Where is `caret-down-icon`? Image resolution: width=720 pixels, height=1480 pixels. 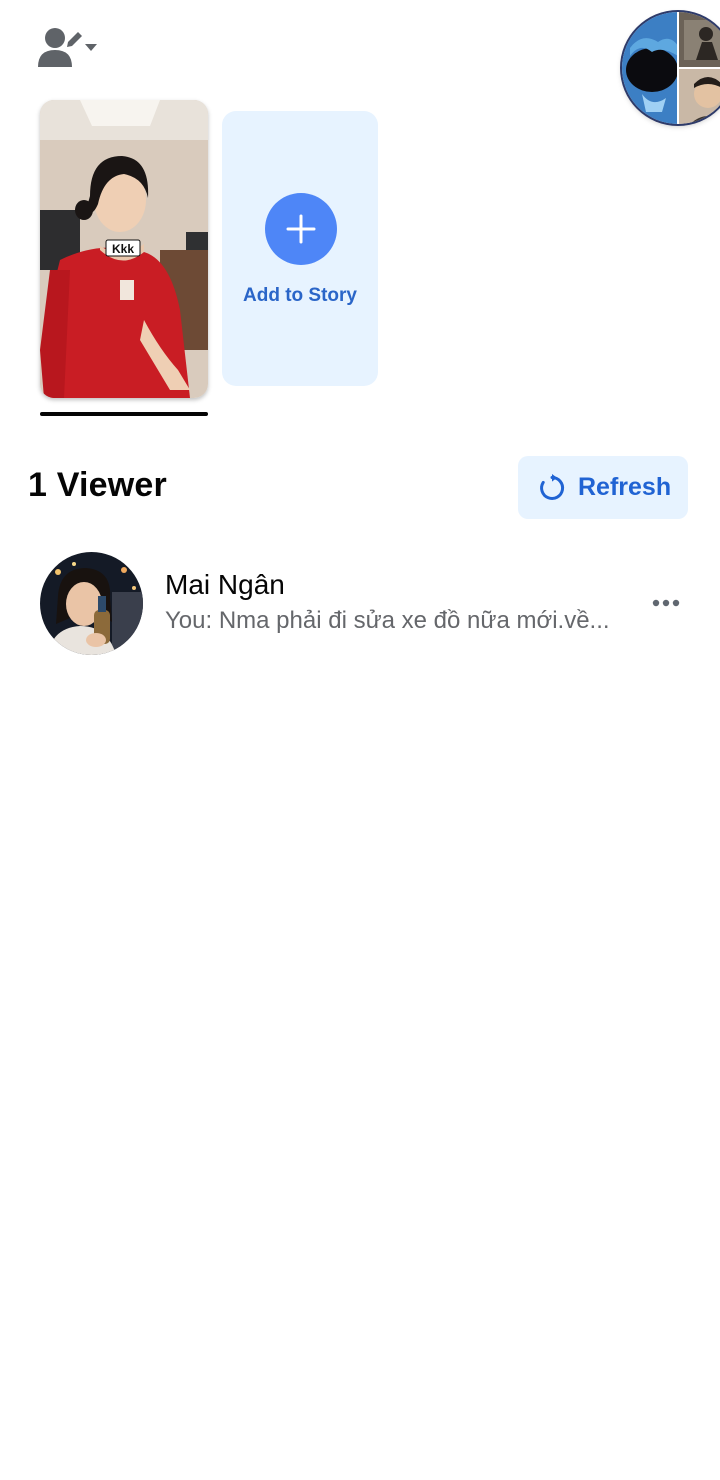 caret-down-icon is located at coordinates (91, 47).